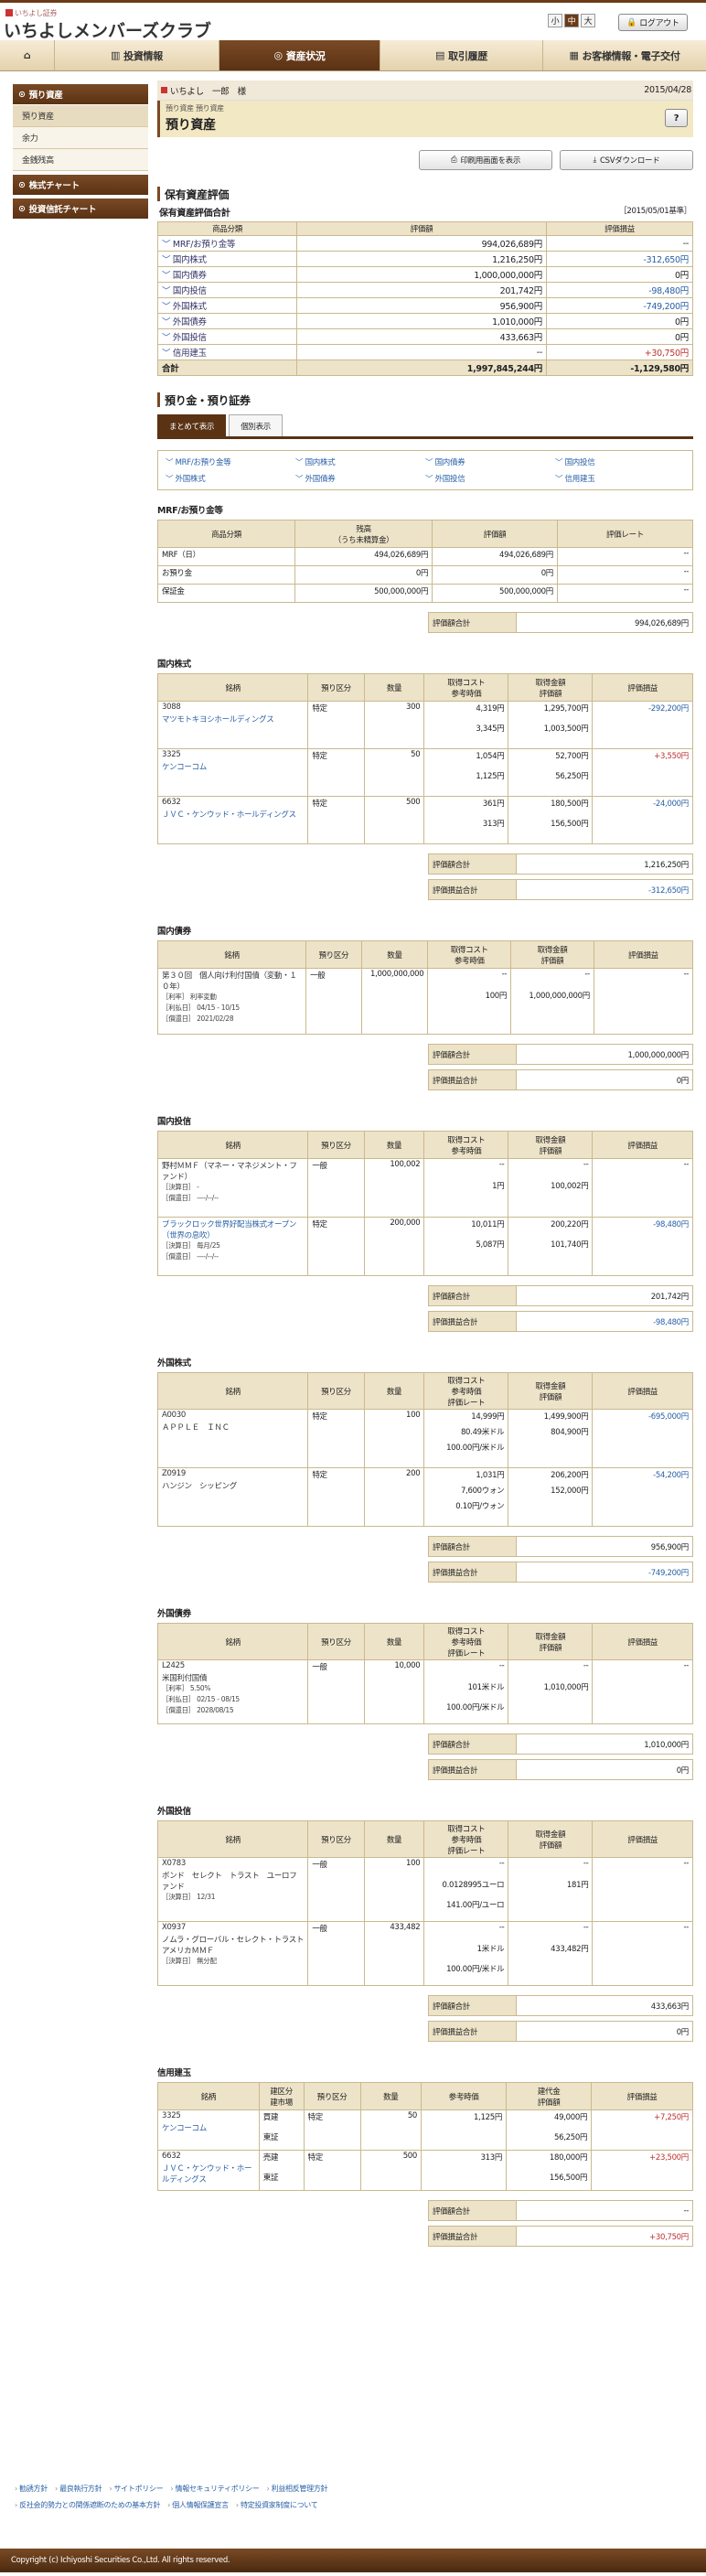 The width and height of the screenshot is (706, 2576). I want to click on anchor-link: 国内株式, so click(360, 462).